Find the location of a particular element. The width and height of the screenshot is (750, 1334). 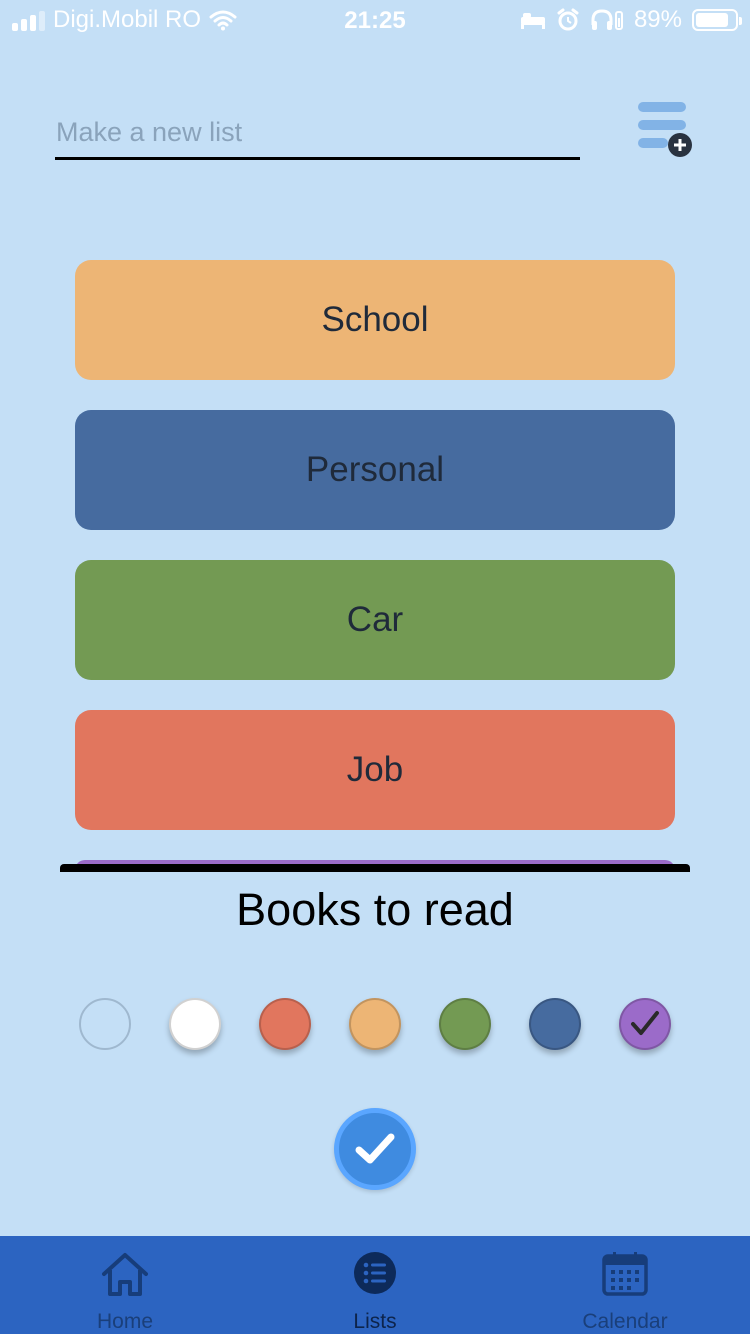

sheet-top-edge is located at coordinates (375, 868).